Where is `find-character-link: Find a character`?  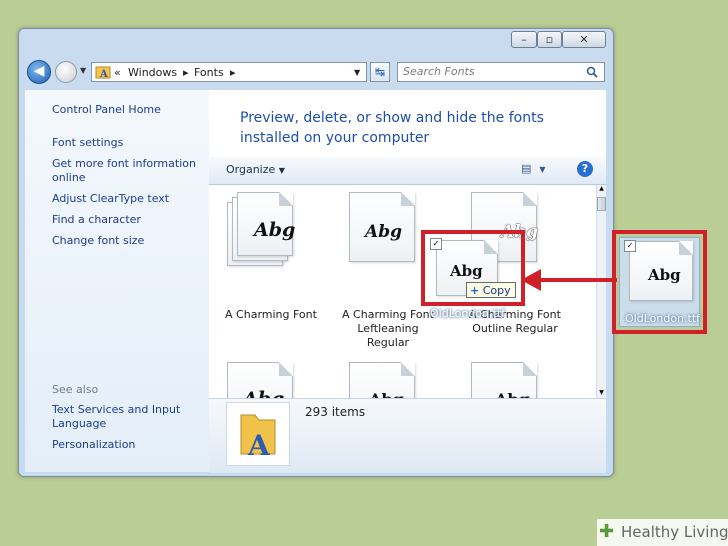 find-character-link: Find a character is located at coordinates (96, 220).